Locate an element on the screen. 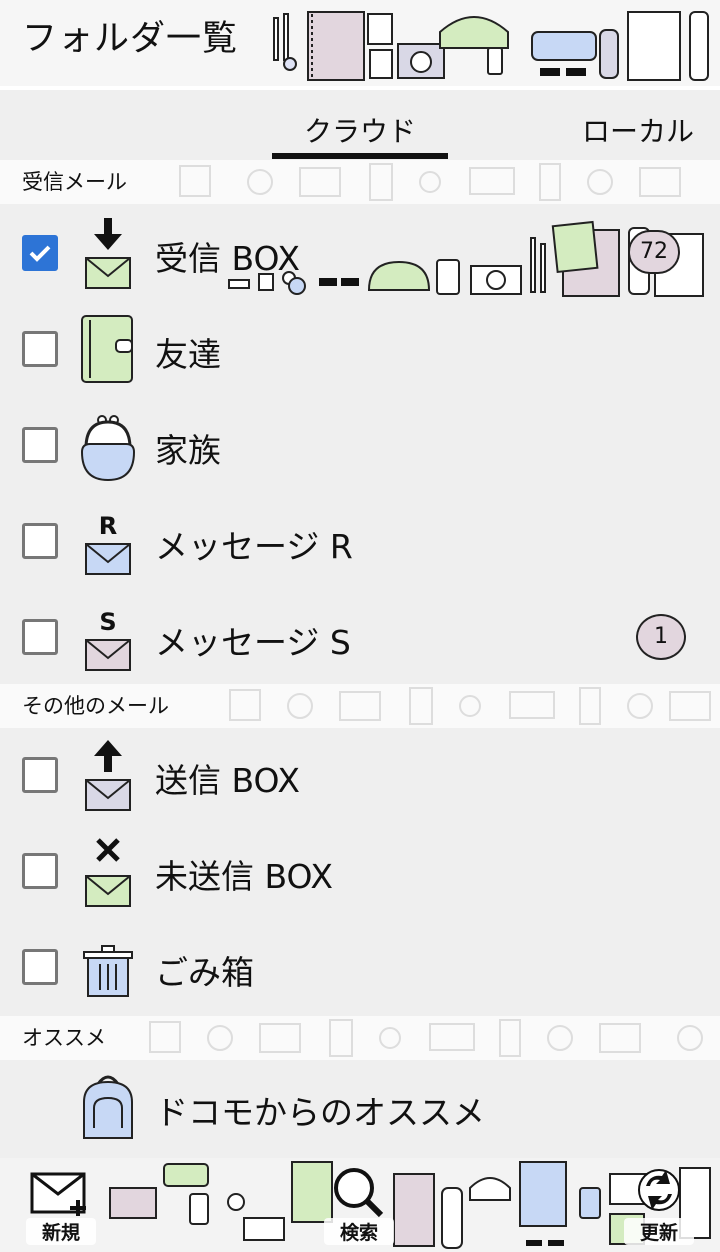 Image resolution: width=720 pixels, height=1252 pixels. search-button: 検索 is located at coordinates (359, 1206).